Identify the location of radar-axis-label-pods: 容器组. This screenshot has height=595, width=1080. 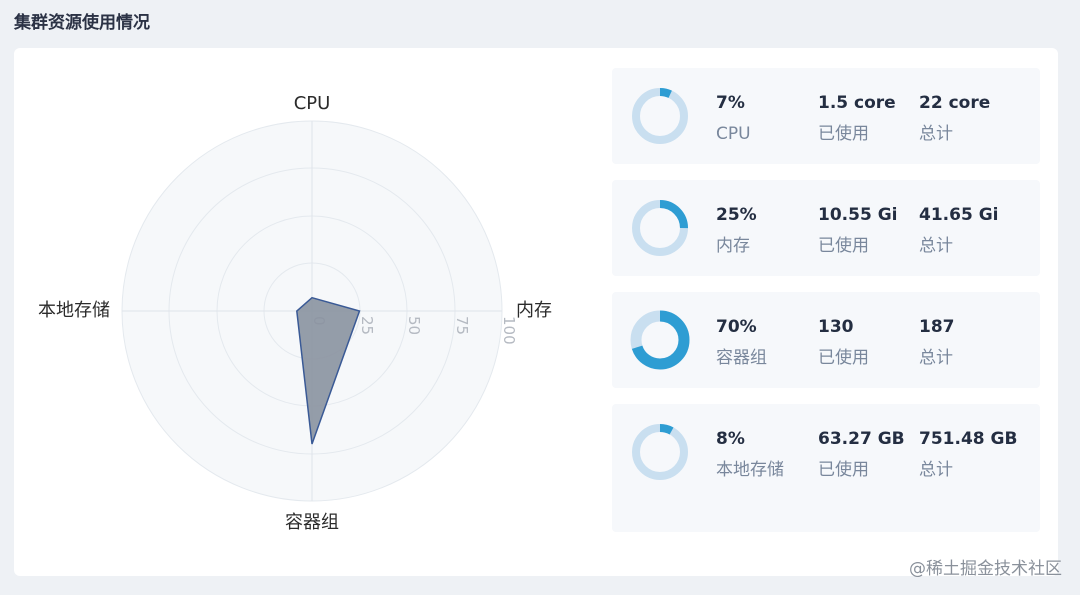
(312, 522).